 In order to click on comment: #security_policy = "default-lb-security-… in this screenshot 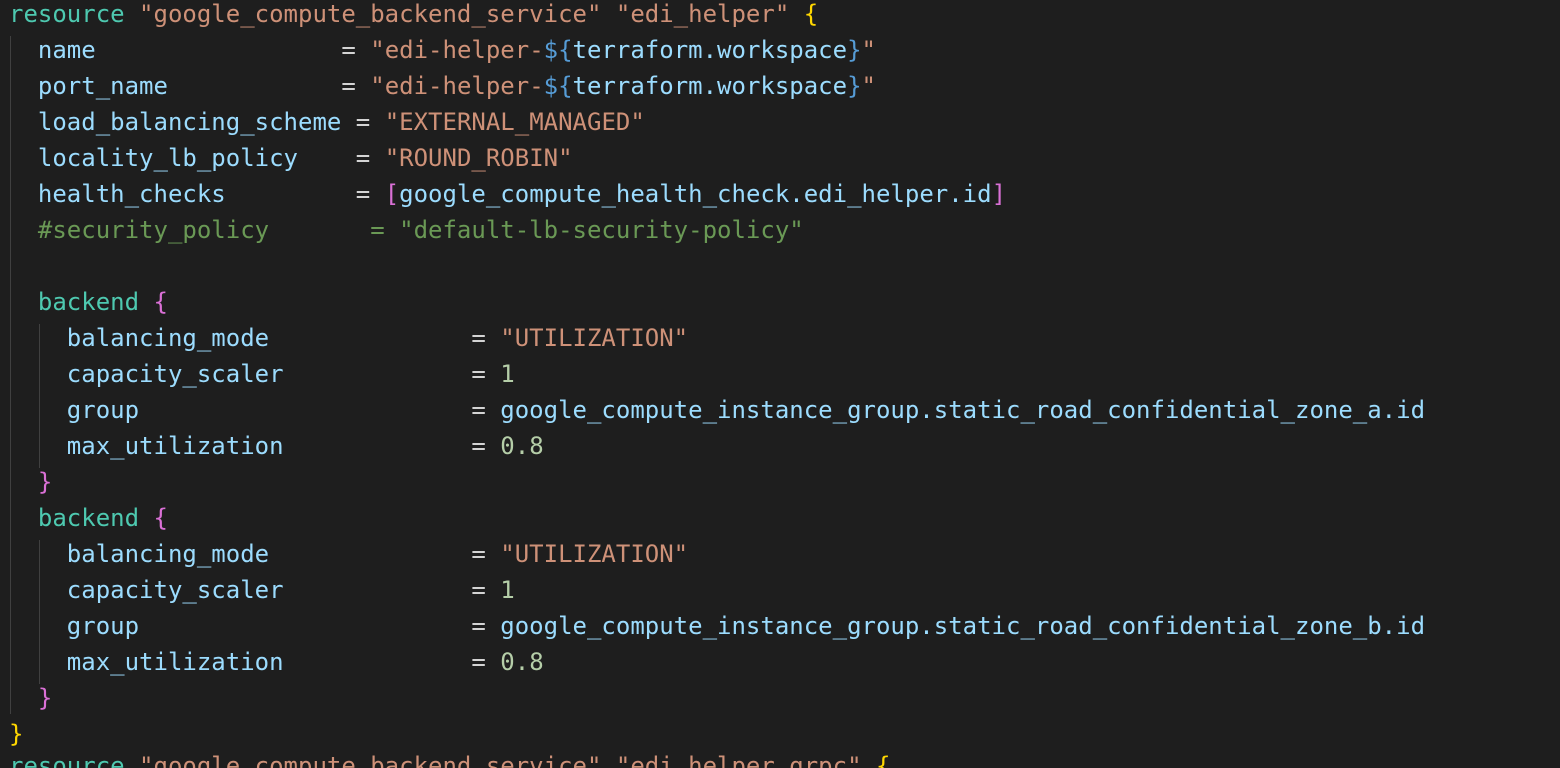, I will do `click(420, 230)`.